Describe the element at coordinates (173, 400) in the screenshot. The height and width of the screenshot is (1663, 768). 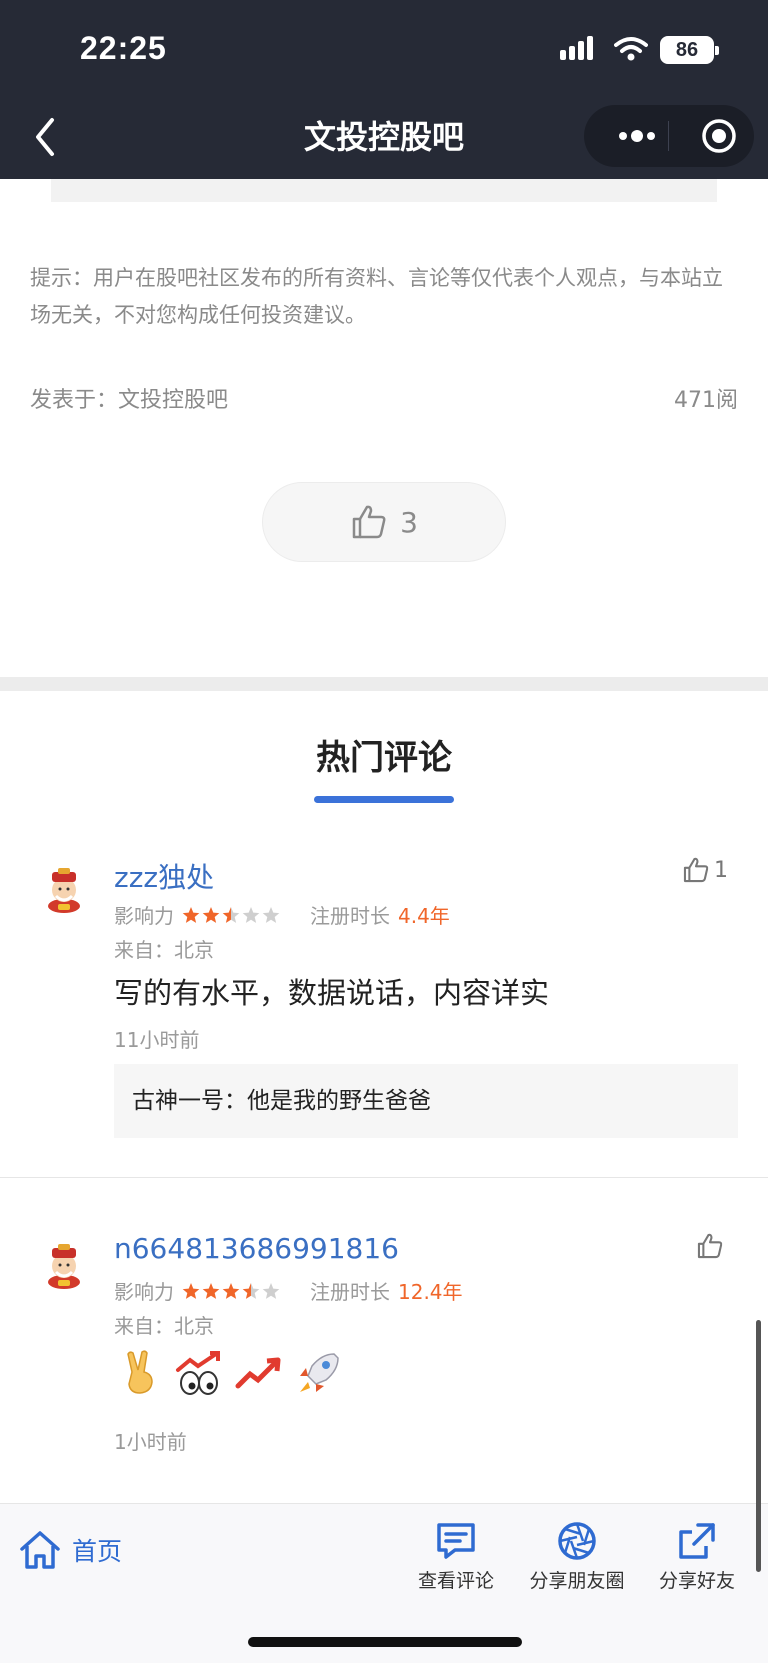
I see `posted-board-link: 文投控股吧` at that location.